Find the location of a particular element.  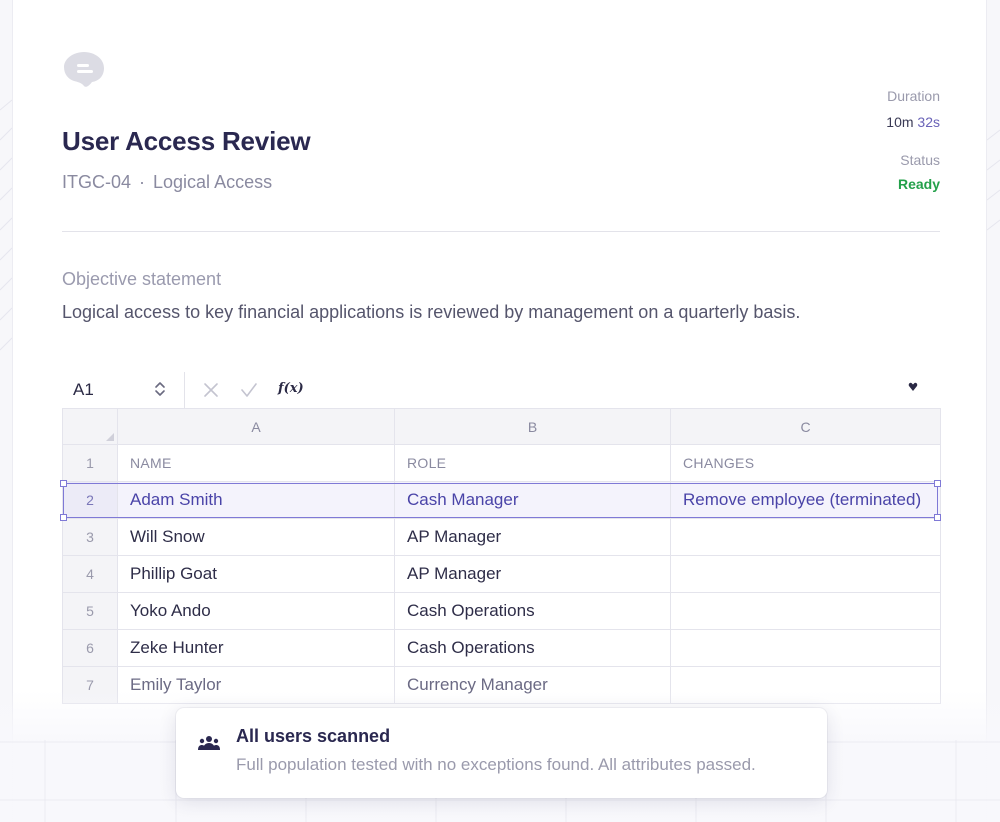

duration-label: Duration is located at coordinates (913, 96).